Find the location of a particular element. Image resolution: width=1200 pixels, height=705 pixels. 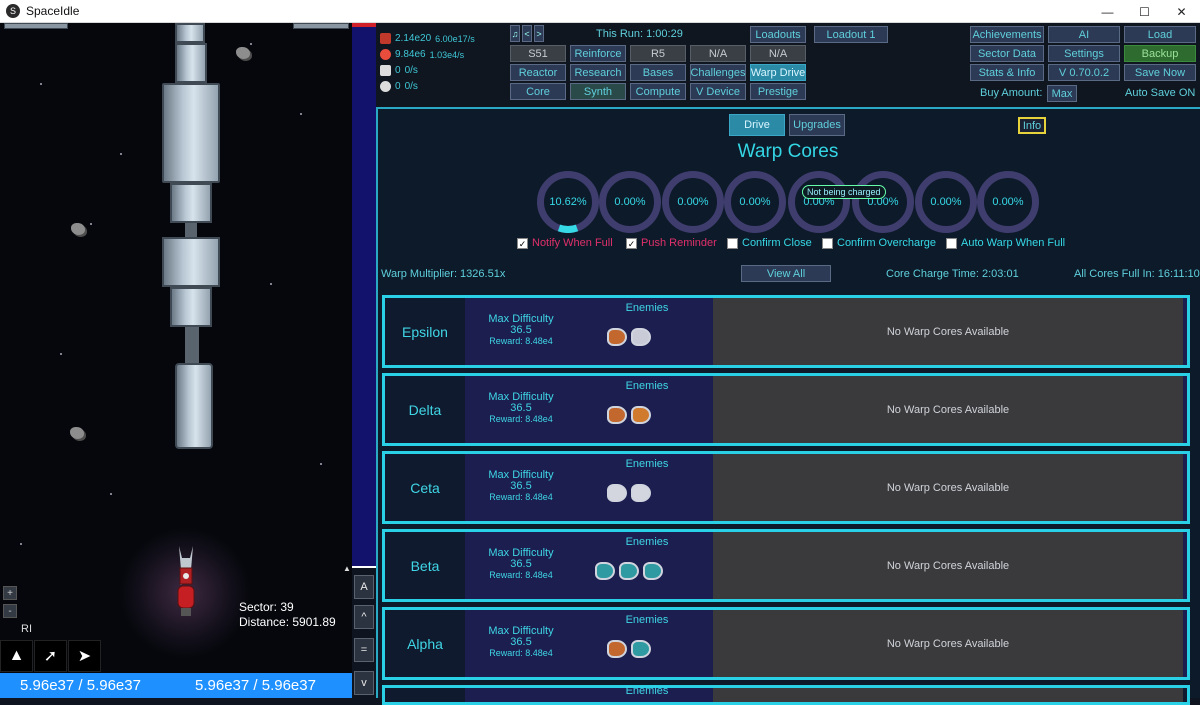

resource-rate: 6.00e17/s is located at coordinates (455, 38).